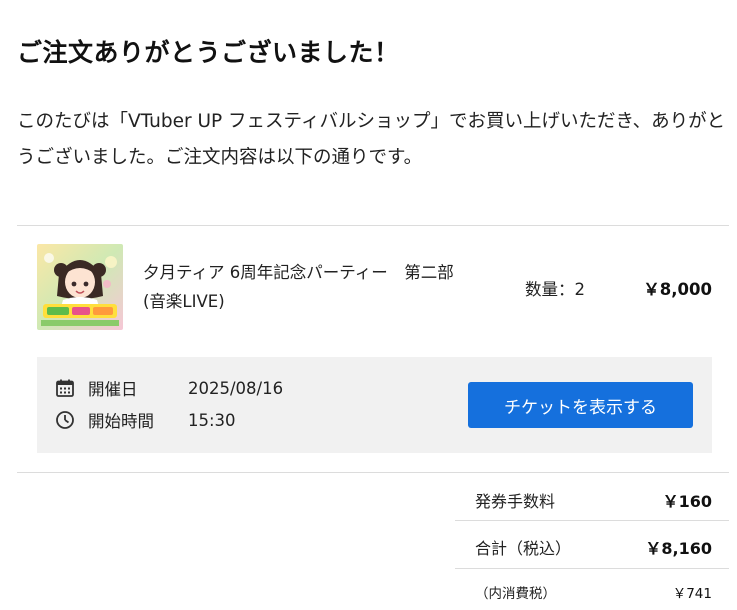 This screenshot has height=610, width=737. I want to click on tax-label: （内消費税）, so click(515, 594).